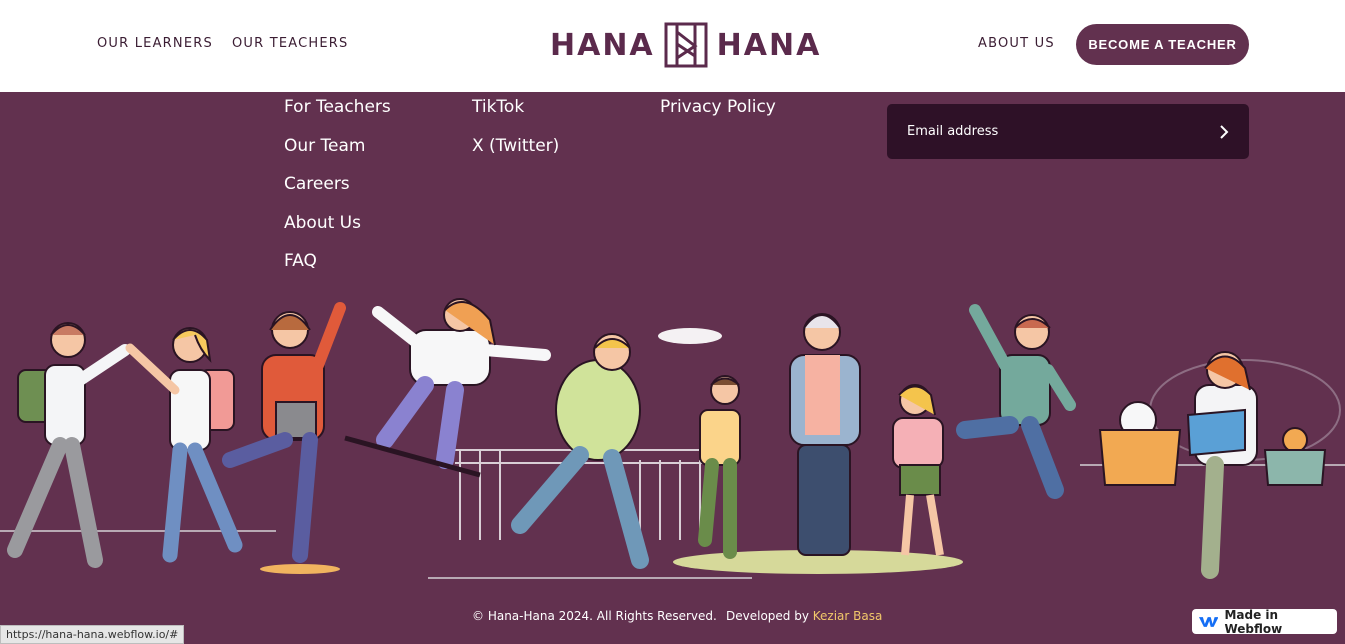  Describe the element at coordinates (69, 445) in the screenshot. I see `person-boy-green-backpack` at that location.